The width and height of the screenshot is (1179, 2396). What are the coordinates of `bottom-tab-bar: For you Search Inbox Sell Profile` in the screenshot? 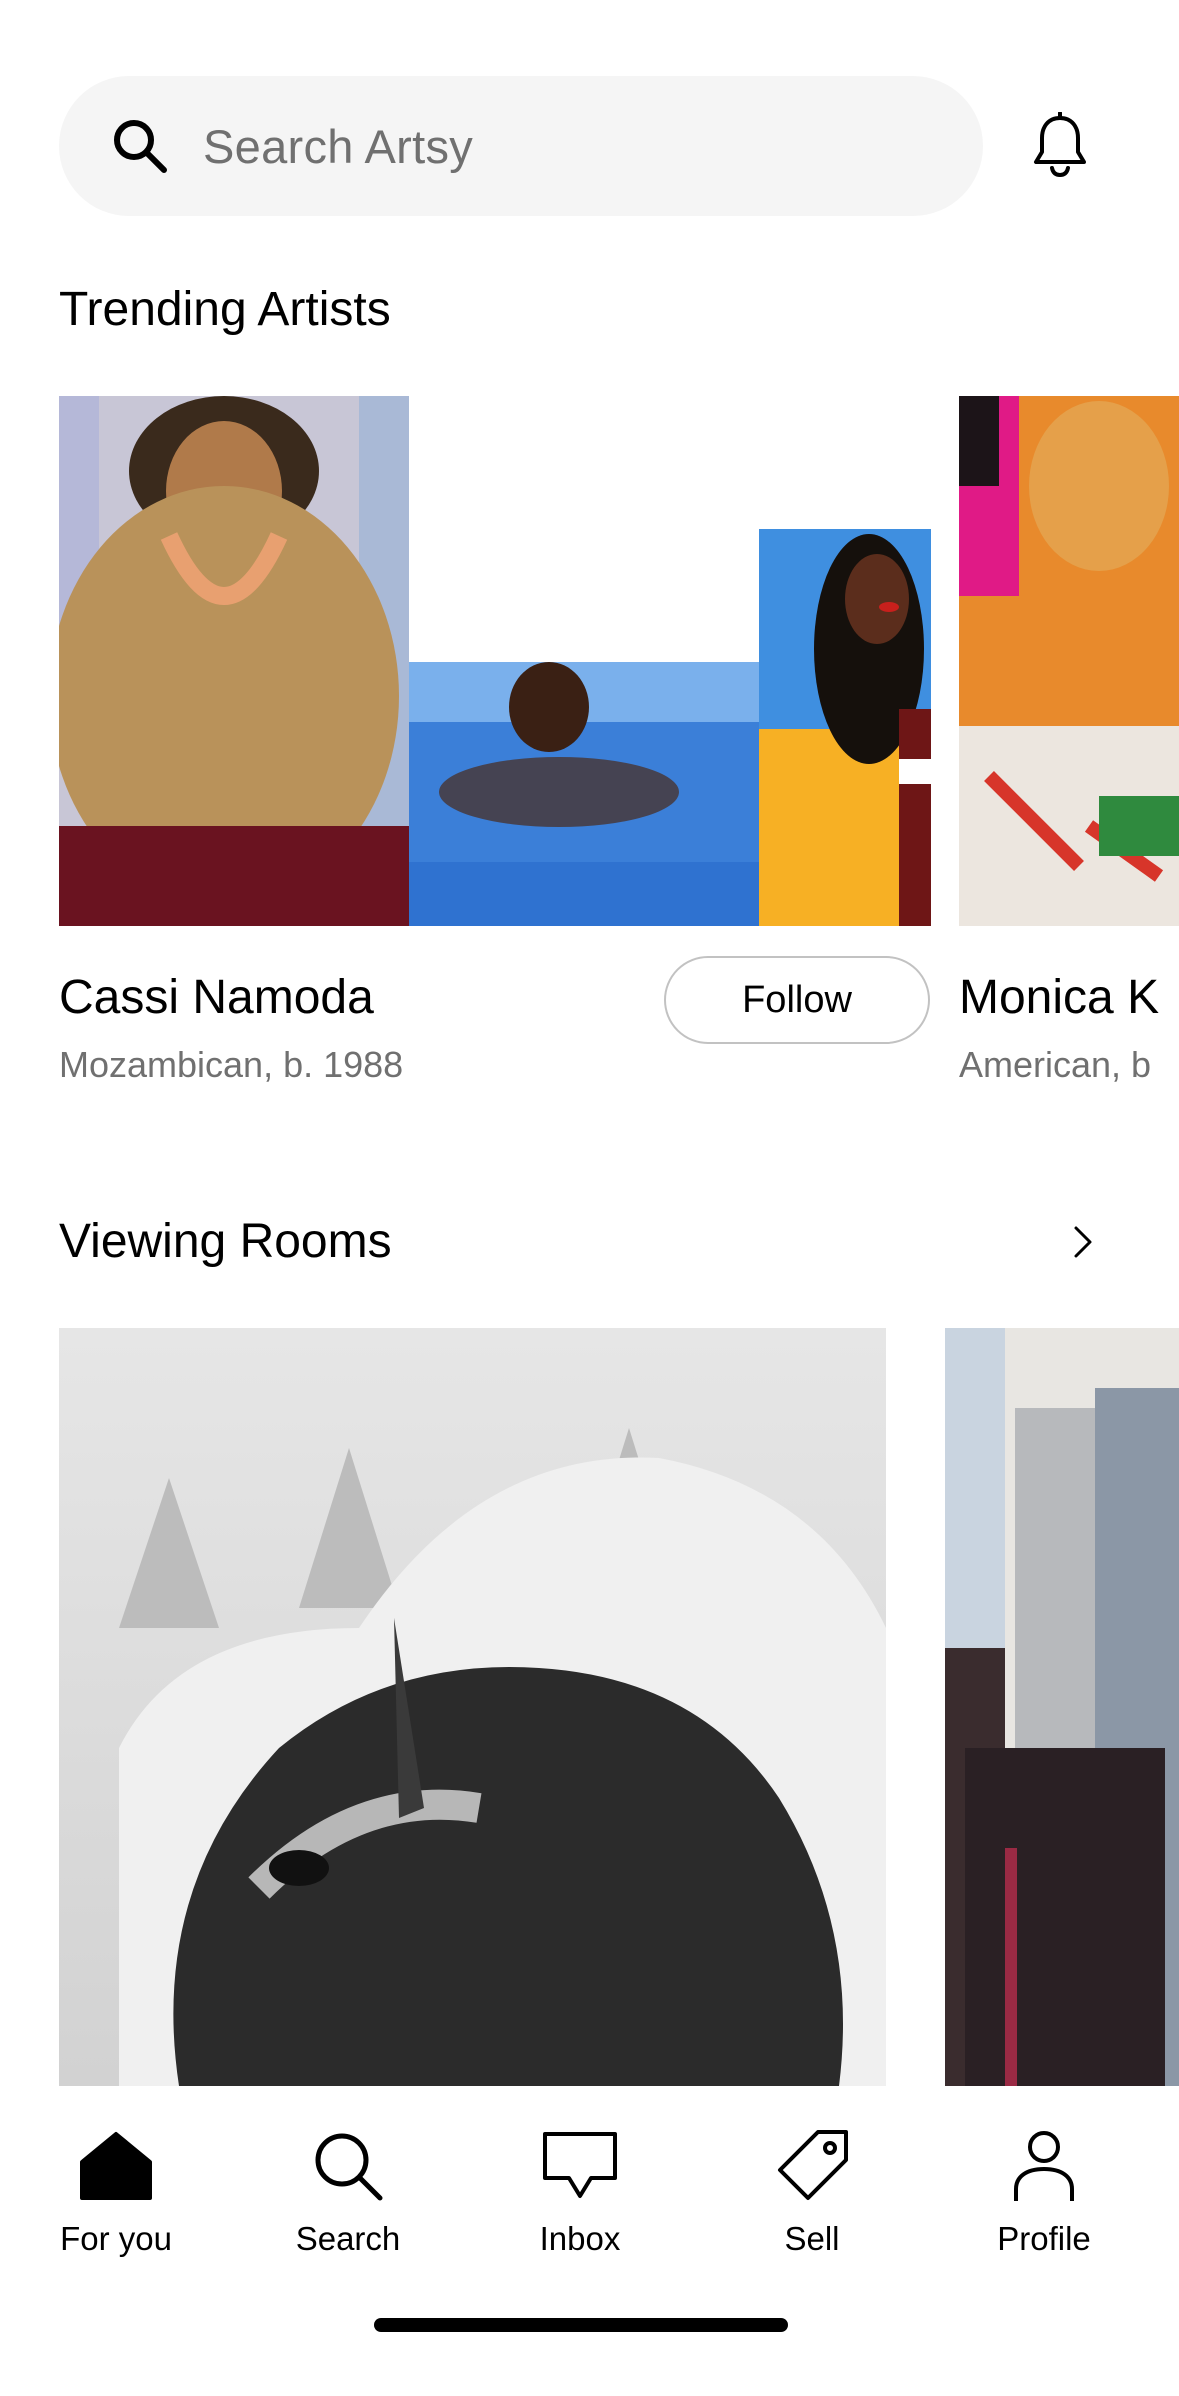 It's located at (589, 2241).